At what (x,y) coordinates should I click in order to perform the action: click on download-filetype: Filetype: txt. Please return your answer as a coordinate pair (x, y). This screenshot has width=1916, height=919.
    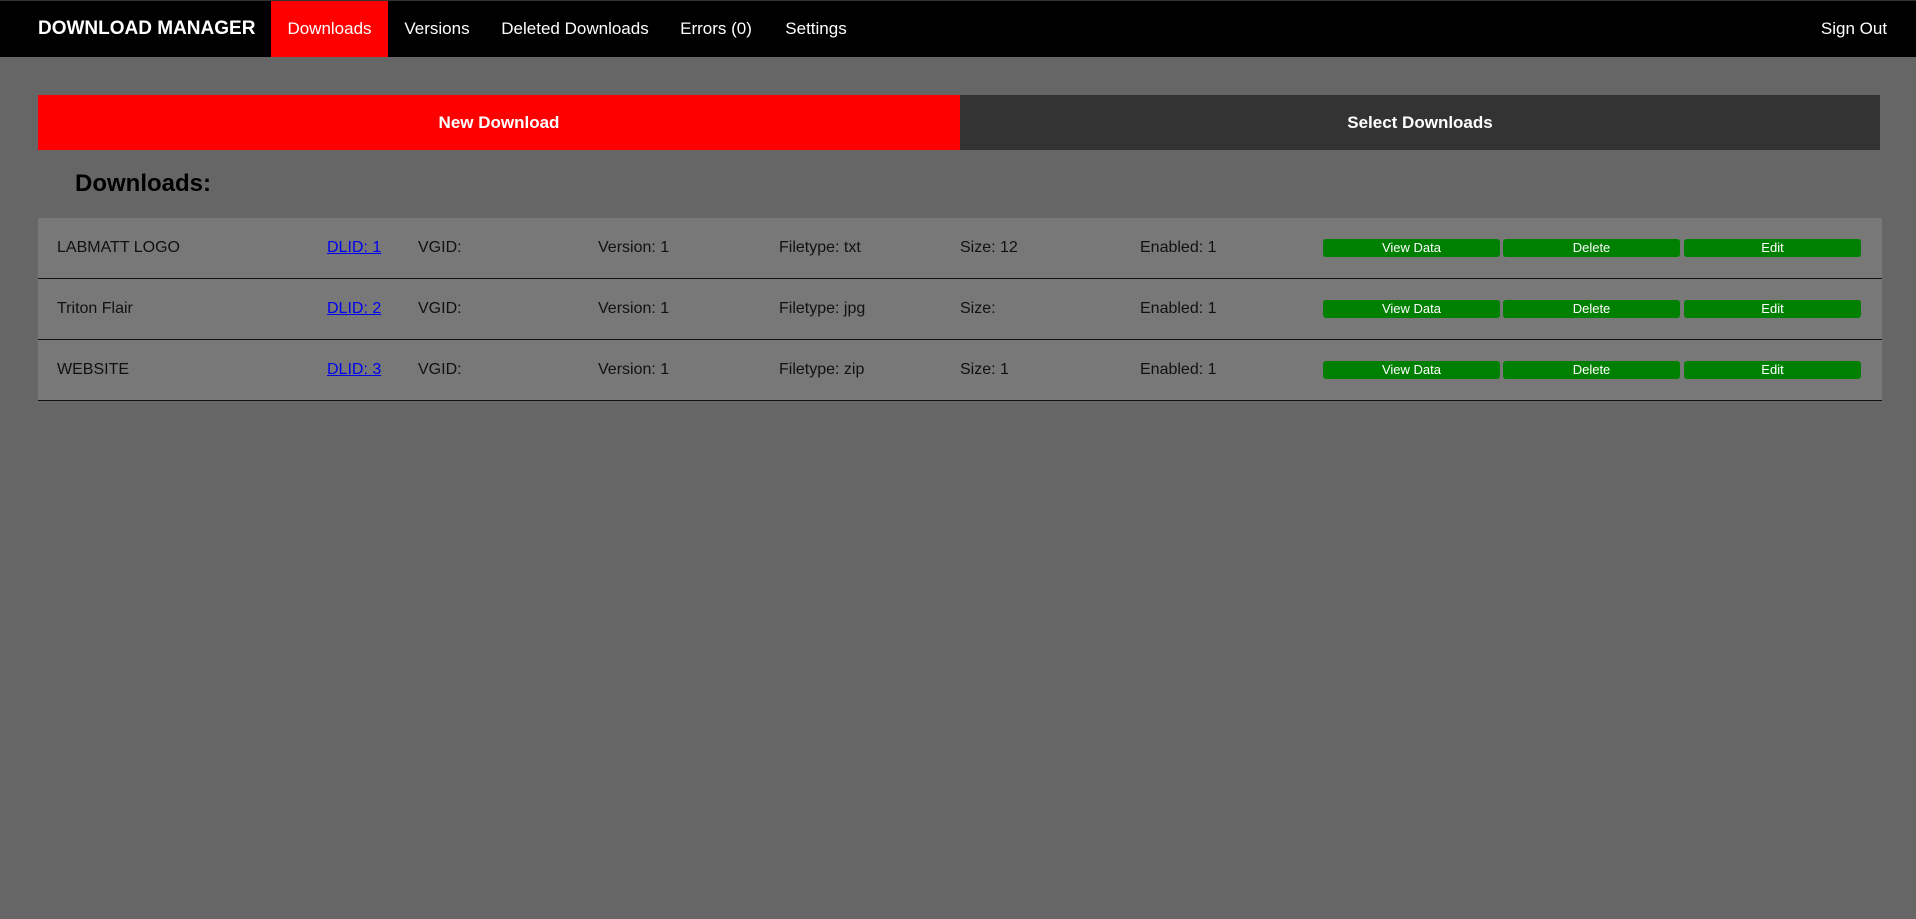
    Looking at the image, I should click on (820, 247).